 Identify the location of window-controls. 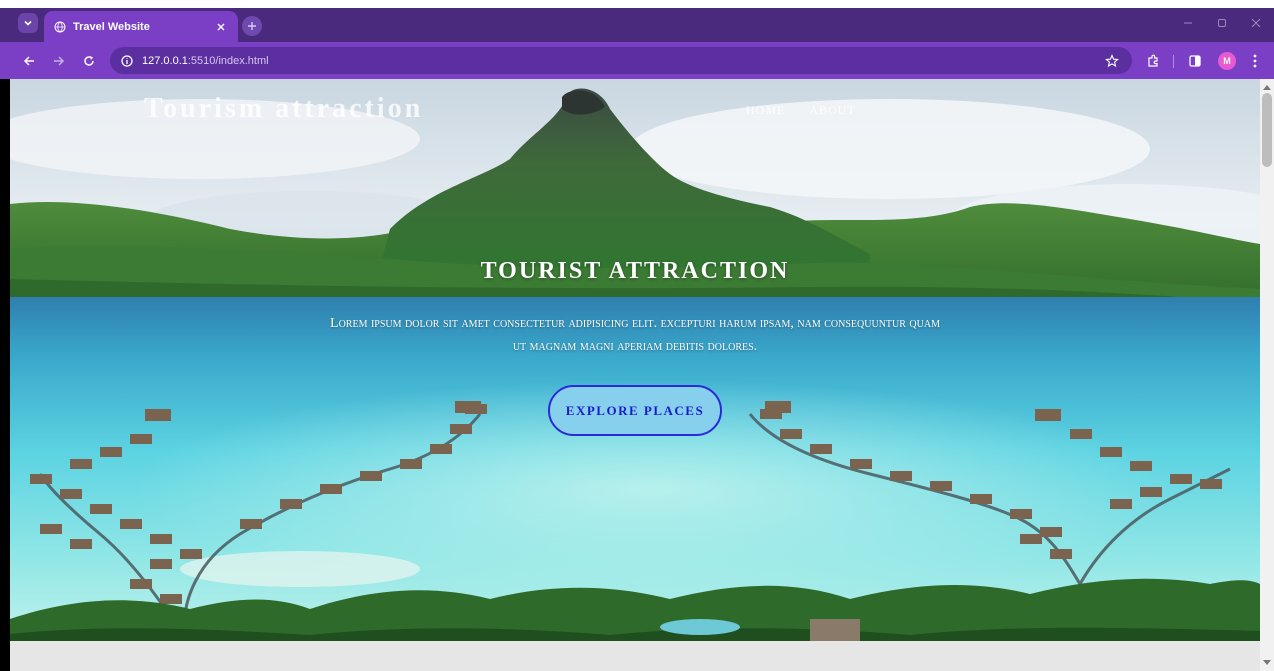
(1222, 23).